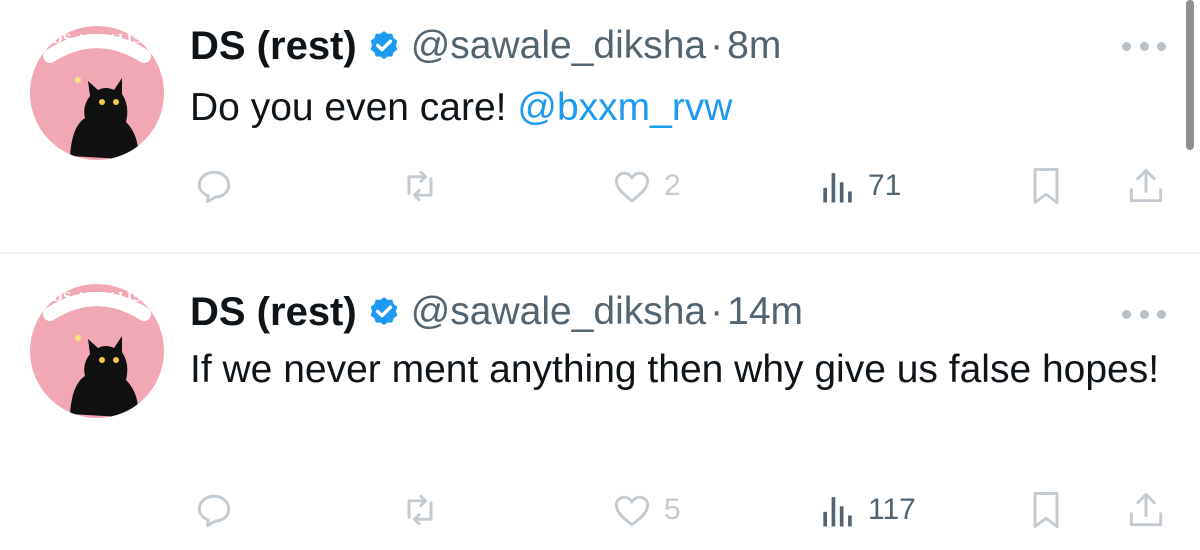 The image size is (1200, 550). Describe the element at coordinates (624, 107) in the screenshot. I see `mention-link: @bxxm_rvw` at that location.